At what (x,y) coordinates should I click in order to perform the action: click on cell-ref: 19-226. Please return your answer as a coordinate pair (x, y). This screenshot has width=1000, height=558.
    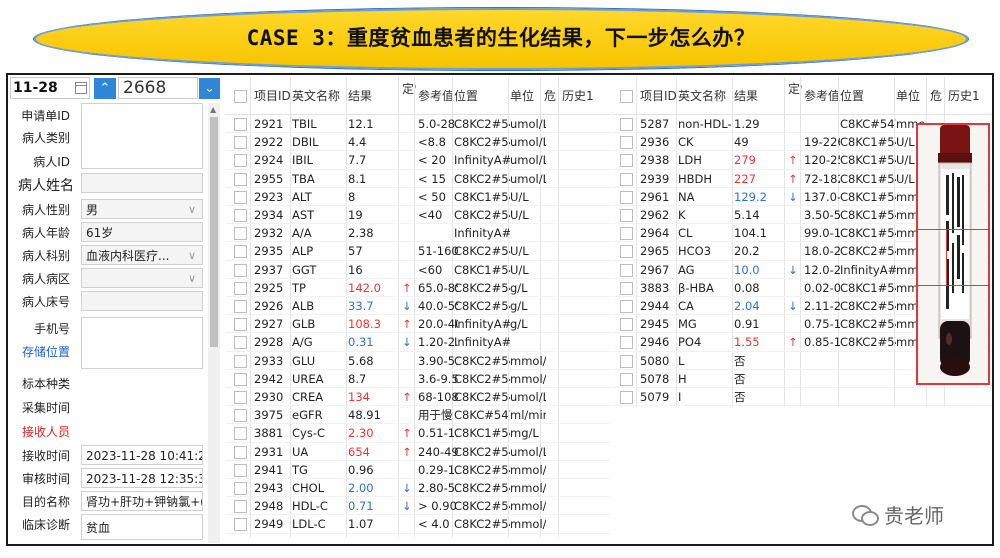
    Looking at the image, I should click on (822, 142).